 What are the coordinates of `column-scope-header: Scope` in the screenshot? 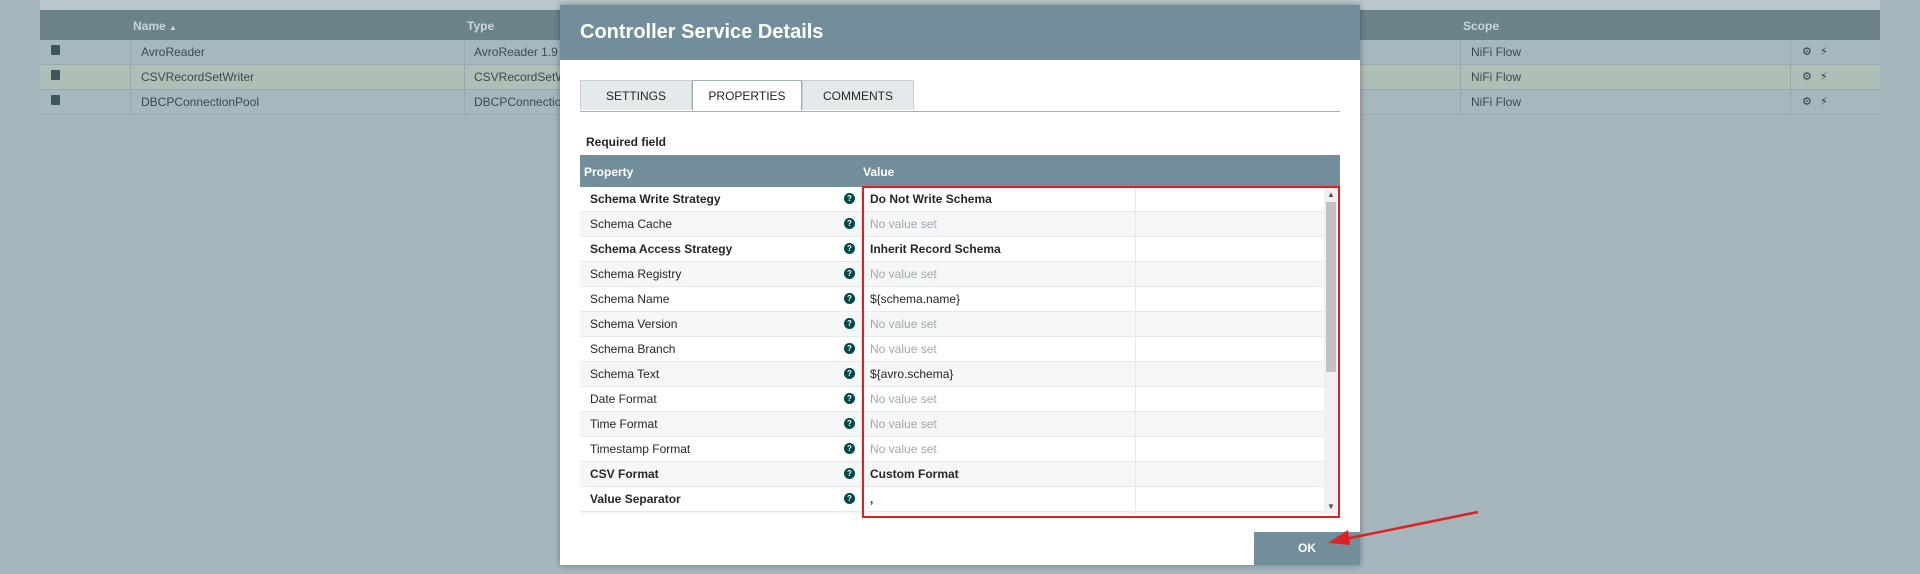 It's located at (1481, 26).